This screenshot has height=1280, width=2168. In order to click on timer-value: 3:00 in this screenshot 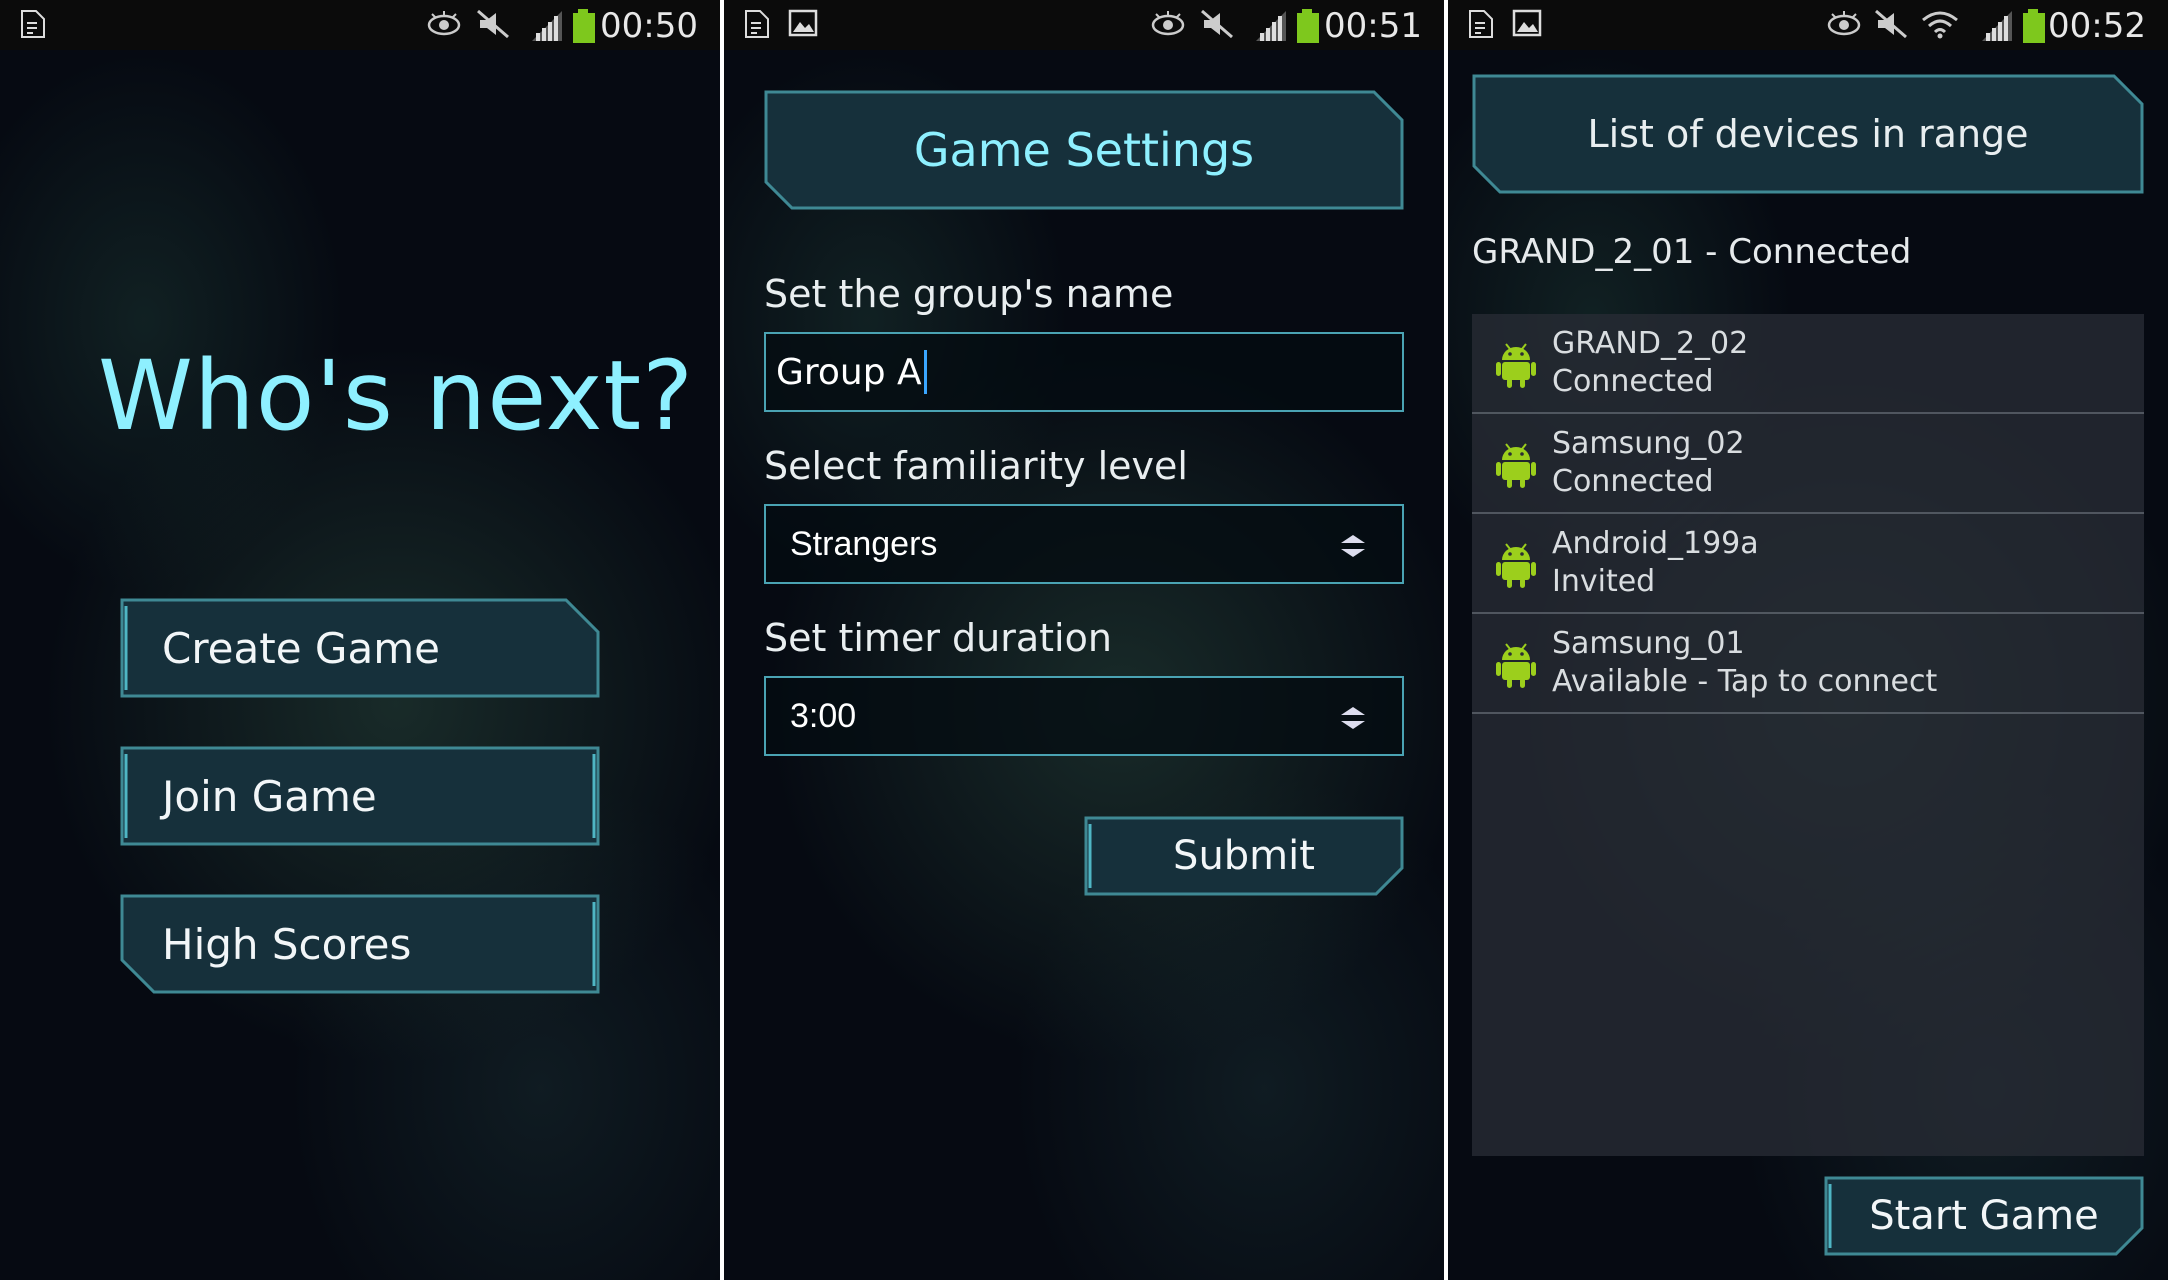, I will do `click(823, 715)`.